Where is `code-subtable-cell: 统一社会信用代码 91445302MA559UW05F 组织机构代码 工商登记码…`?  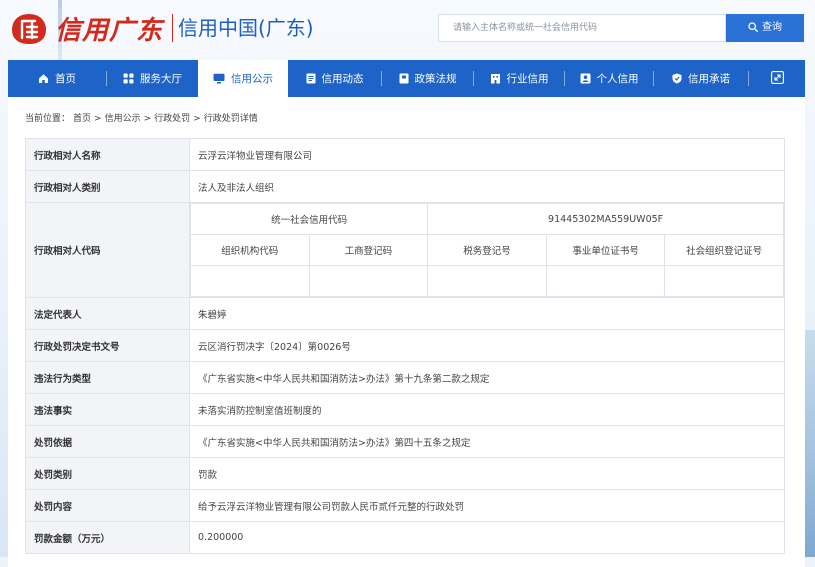 code-subtable-cell: 统一社会信用代码 91445302MA559UW05F 组织机构代码 工商登记码… is located at coordinates (487, 250).